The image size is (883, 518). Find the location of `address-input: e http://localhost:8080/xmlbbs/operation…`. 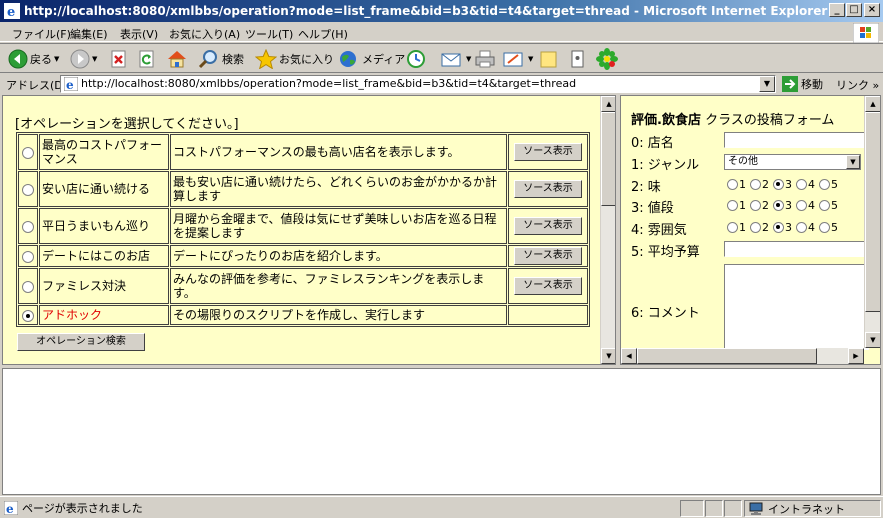

address-input: e http://localhost:8080/xmlbbs/operation… is located at coordinates (418, 84).